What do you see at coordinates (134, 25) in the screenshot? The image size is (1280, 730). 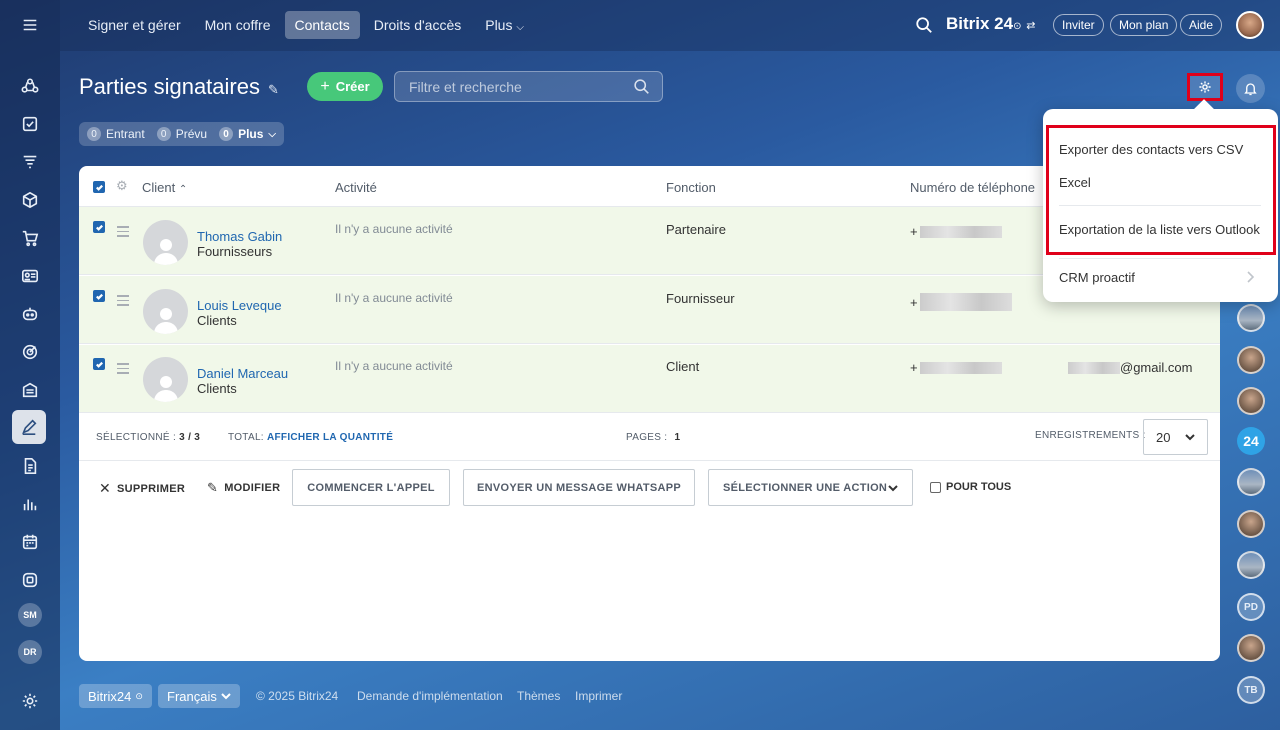 I see `nav-sign-manage: Signer et gérer` at bounding box center [134, 25].